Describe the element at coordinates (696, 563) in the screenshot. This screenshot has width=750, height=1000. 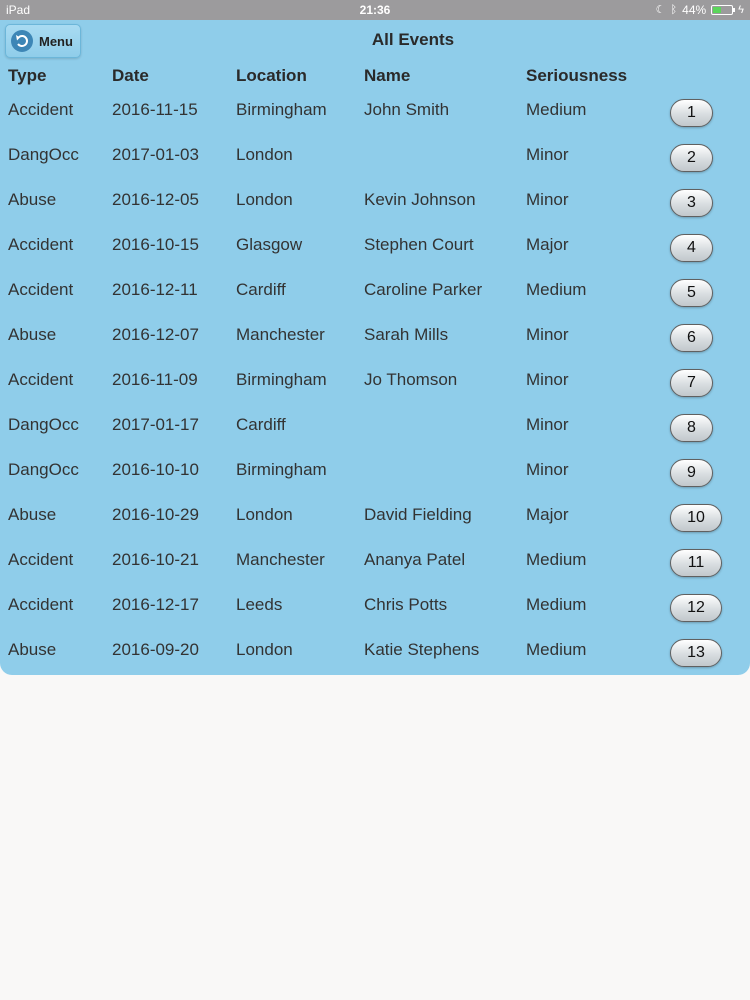
I see `event-number-button: 11` at that location.